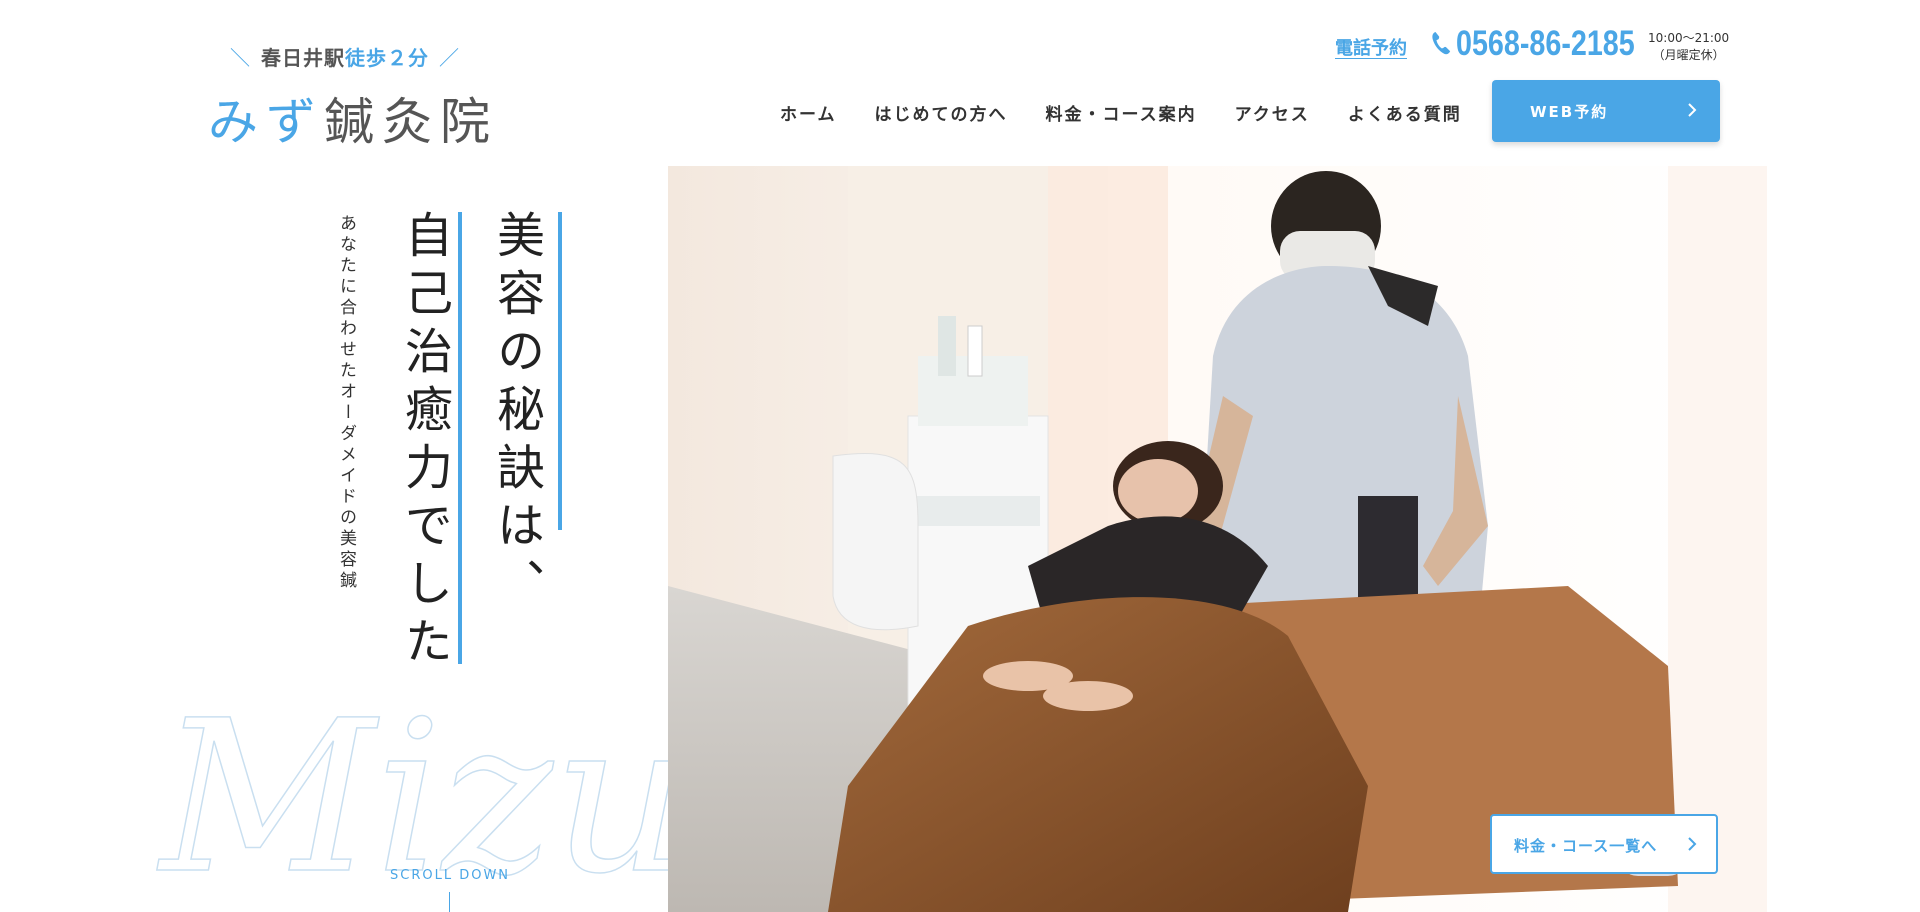  What do you see at coordinates (1545, 44) in the screenshot?
I see `tel-number: 0568-86-2185` at bounding box center [1545, 44].